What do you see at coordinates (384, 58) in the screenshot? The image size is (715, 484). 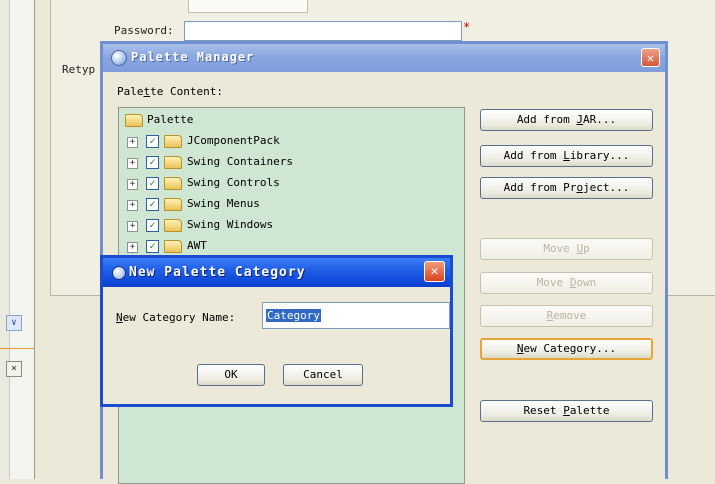 I see `palette-manager-titlebar: Palette Manager ✕` at bounding box center [384, 58].